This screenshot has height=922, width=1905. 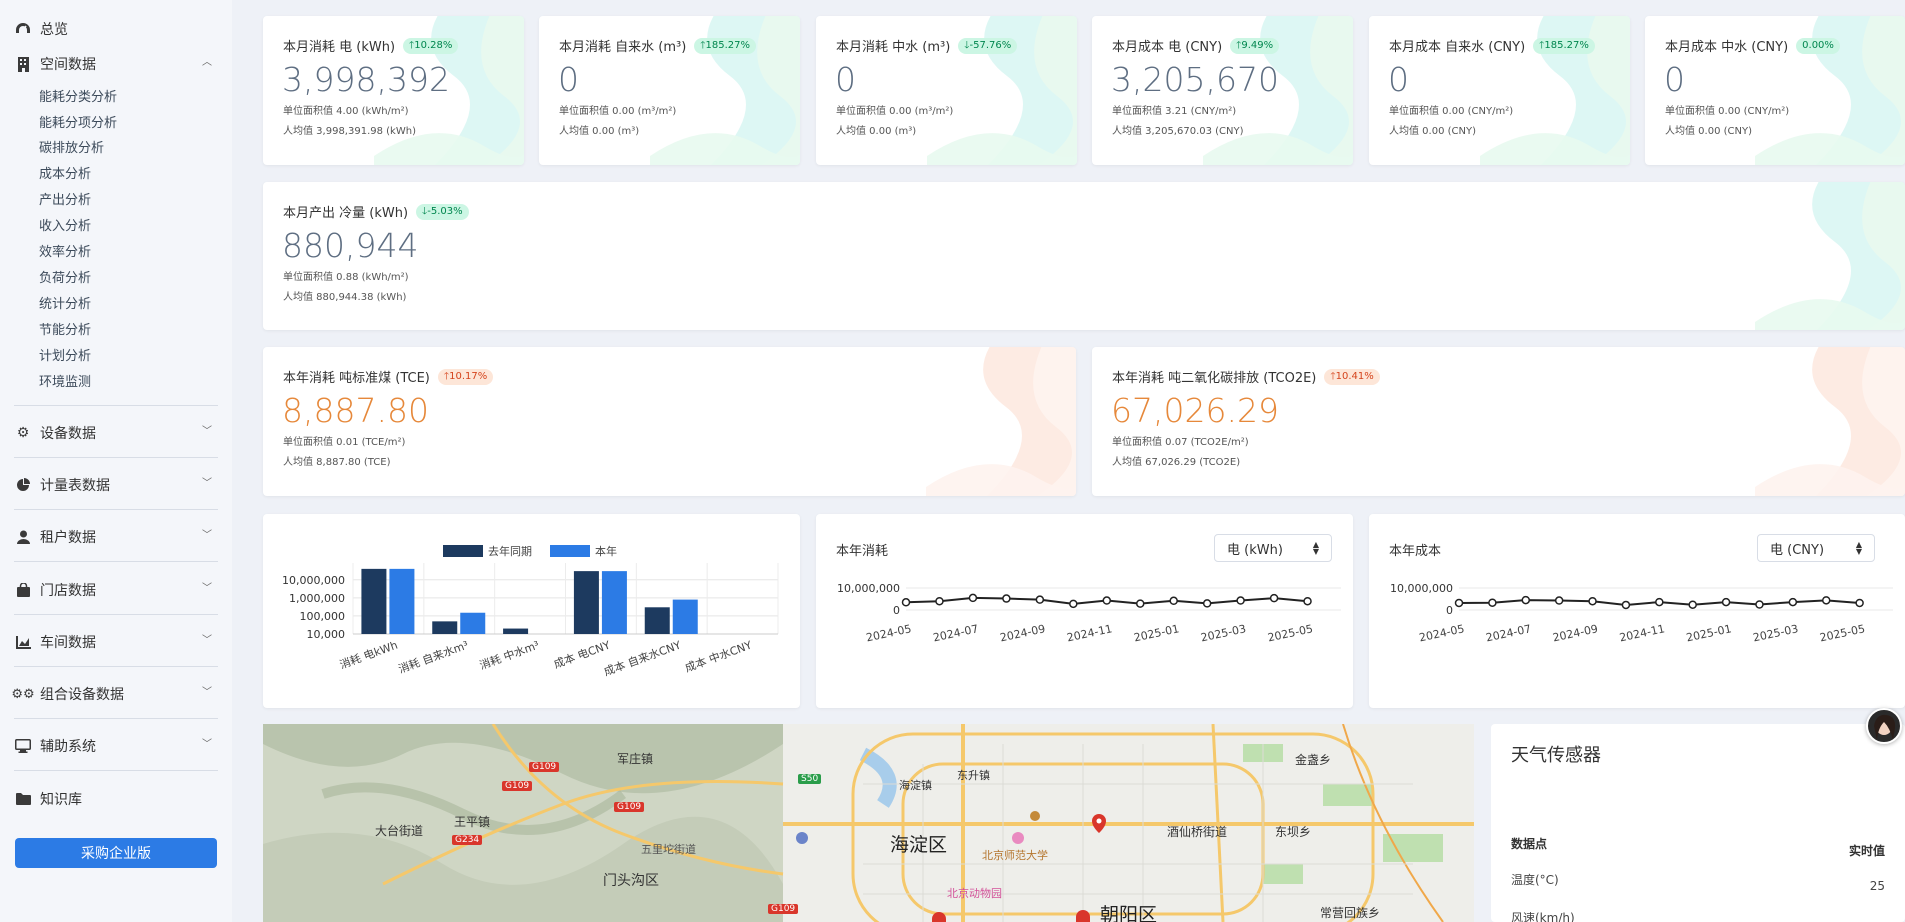 I want to click on submenu-item: 收入分析, so click(x=65, y=224).